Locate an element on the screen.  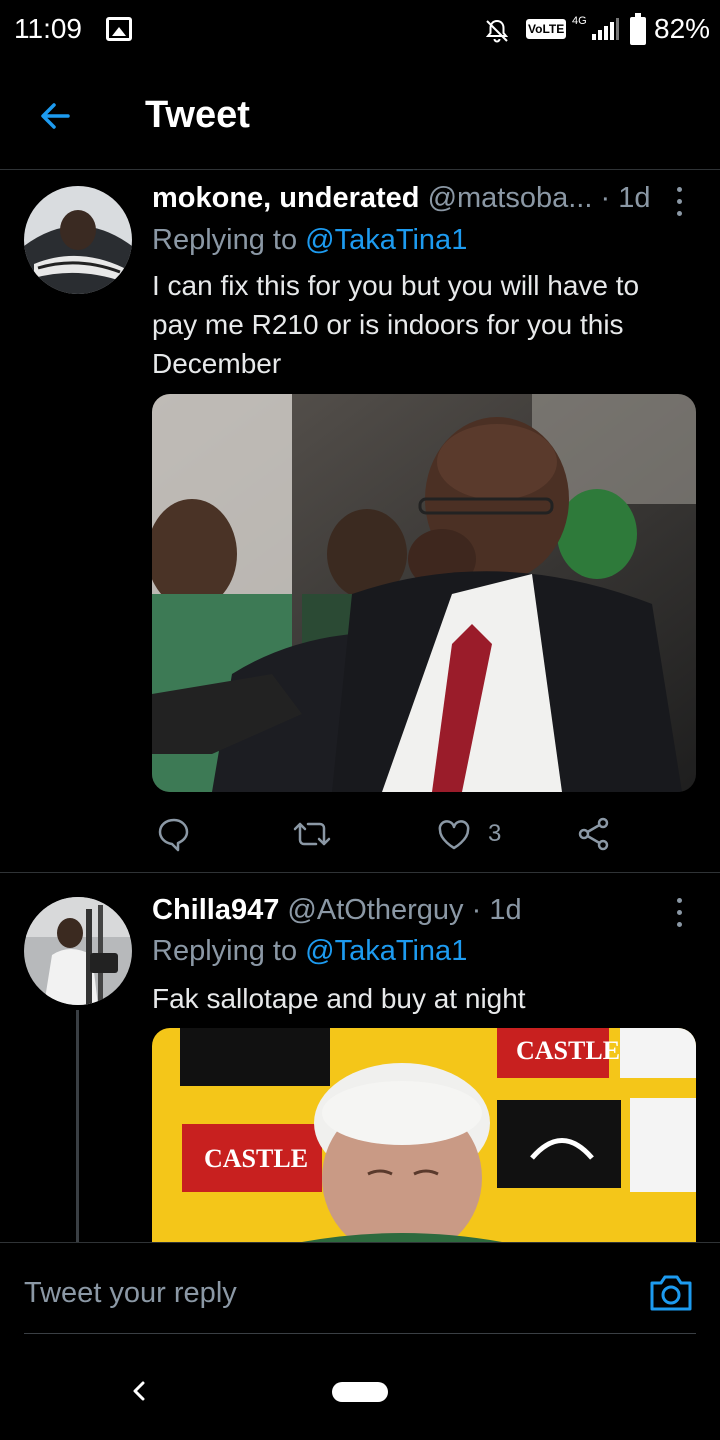
author-name: mokone, underated is located at coordinates (286, 198).